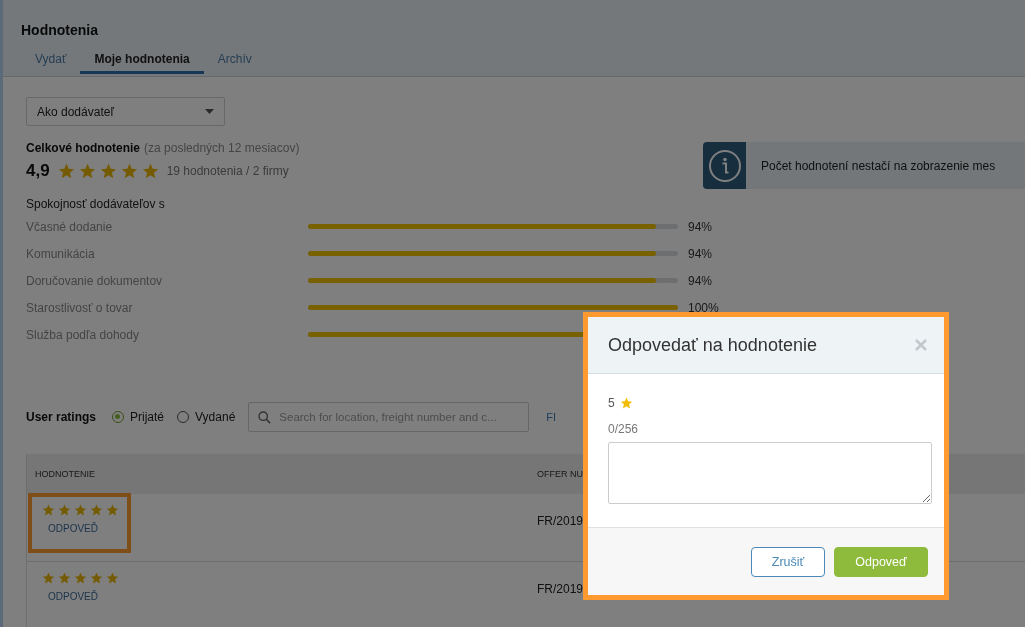 The image size is (1025, 627). I want to click on rating-score: 4,9, so click(38, 171).